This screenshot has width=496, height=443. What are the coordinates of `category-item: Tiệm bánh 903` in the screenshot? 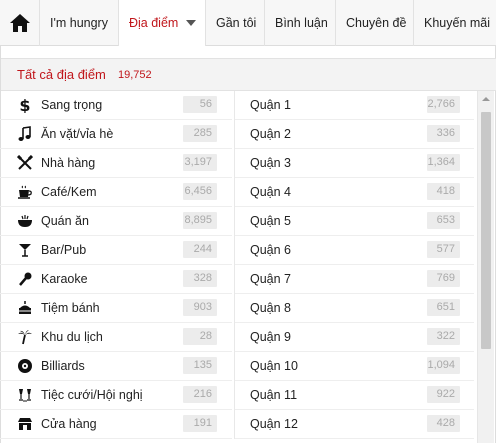 It's located at (116, 308).